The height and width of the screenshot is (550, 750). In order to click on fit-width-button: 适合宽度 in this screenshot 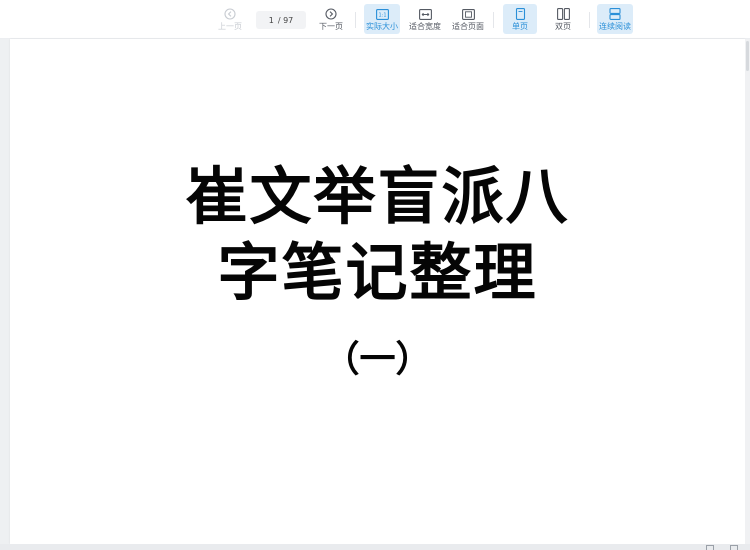, I will do `click(425, 19)`.